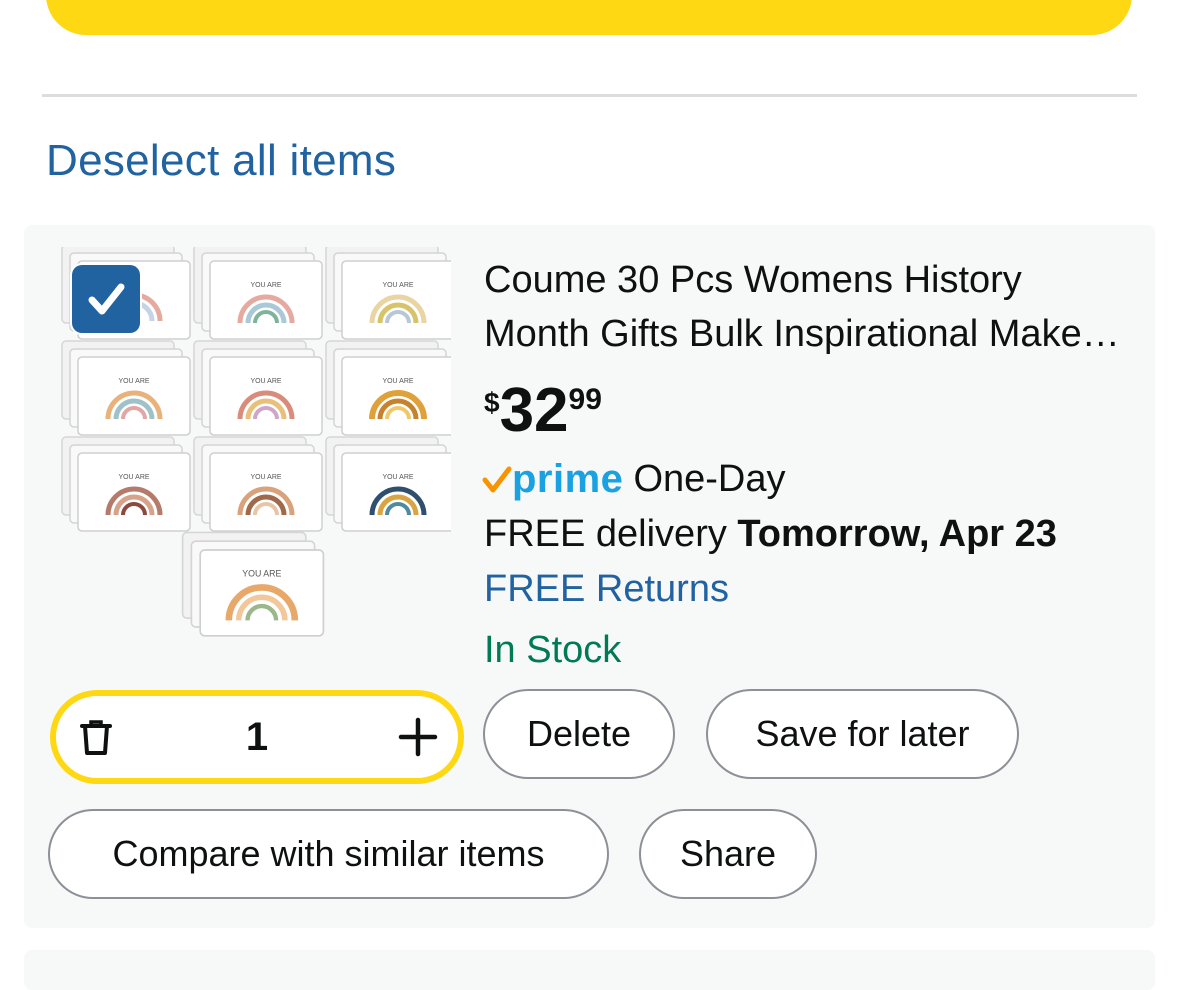  Describe the element at coordinates (492, 402) in the screenshot. I see `price-currency: $` at that location.